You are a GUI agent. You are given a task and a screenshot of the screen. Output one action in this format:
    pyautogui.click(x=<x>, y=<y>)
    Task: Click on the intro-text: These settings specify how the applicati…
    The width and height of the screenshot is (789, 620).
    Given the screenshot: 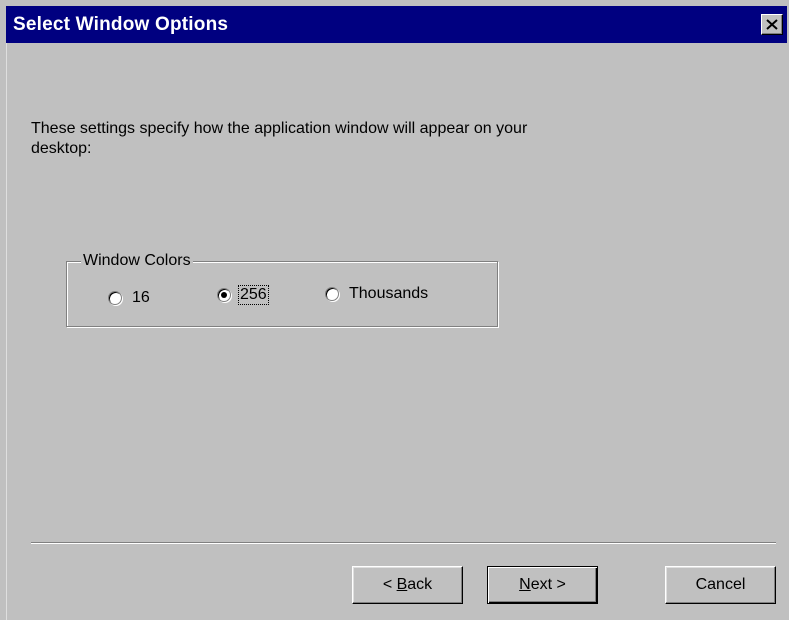 What is the action you would take?
    pyautogui.click(x=279, y=138)
    